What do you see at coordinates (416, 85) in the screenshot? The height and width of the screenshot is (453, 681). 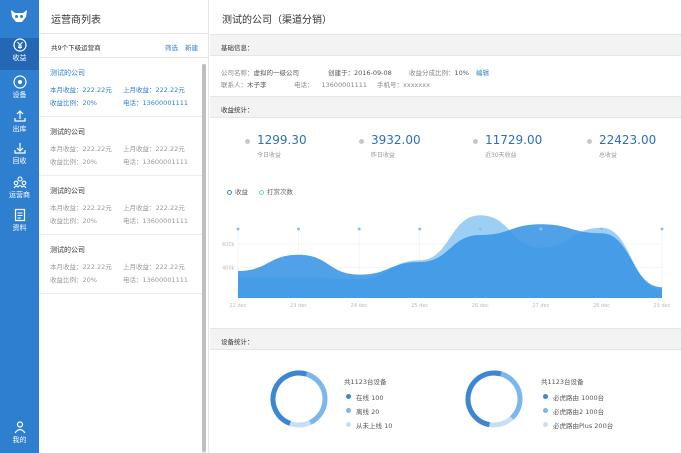 I see `mobile-value: xxxxxxx` at bounding box center [416, 85].